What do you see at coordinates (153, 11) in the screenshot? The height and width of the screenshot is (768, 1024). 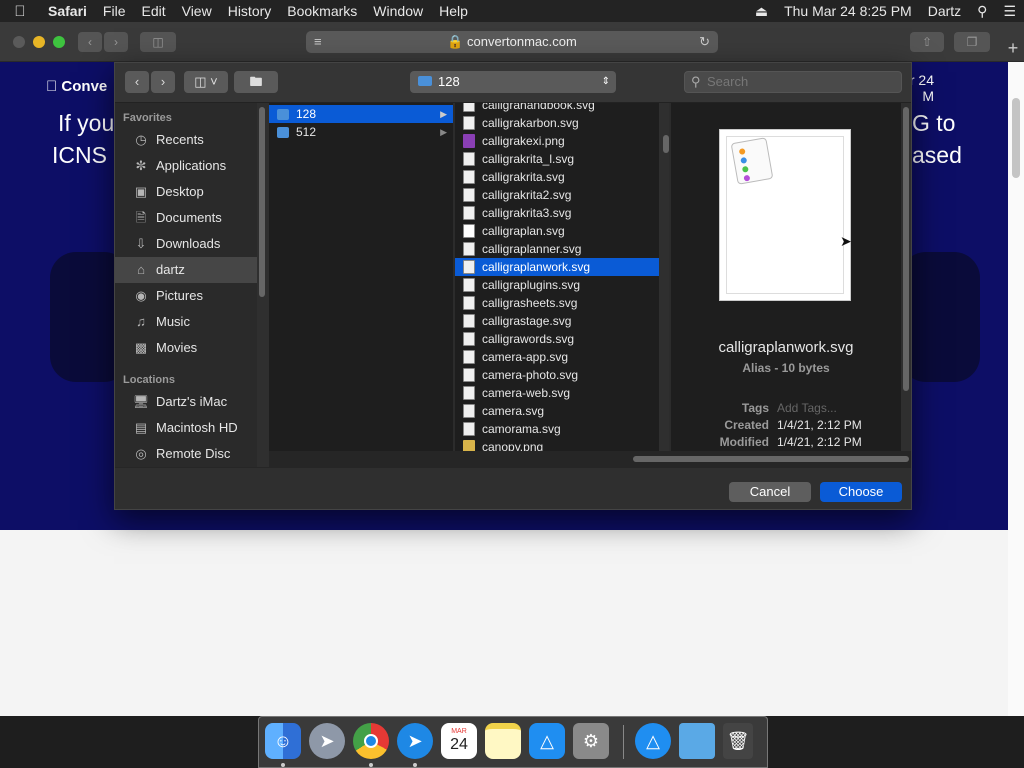 I see `menu-edit: Edit` at bounding box center [153, 11].